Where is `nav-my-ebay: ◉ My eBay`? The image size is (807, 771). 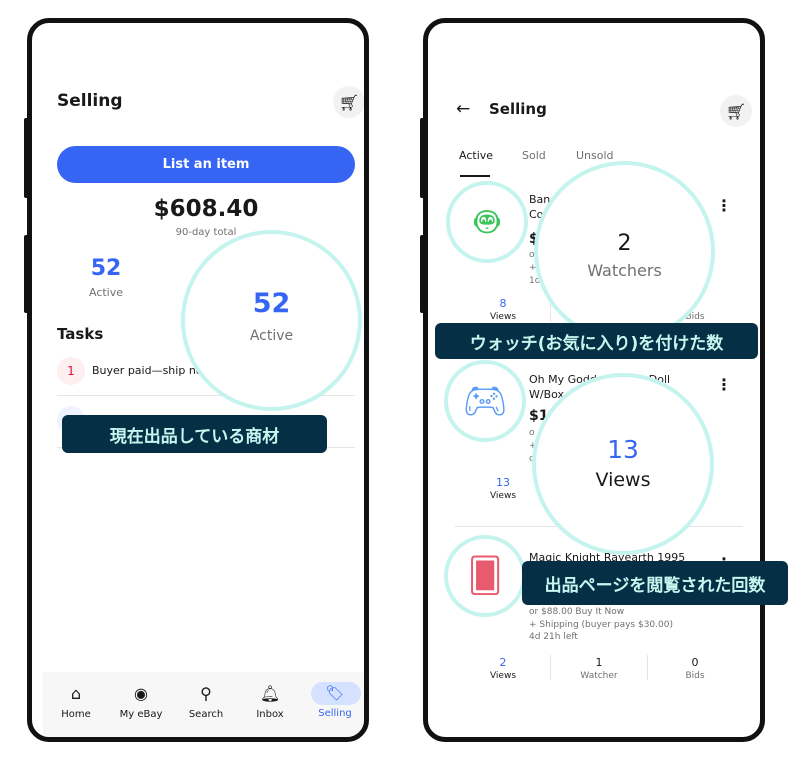
nav-my-ebay: ◉ My eBay is located at coordinates (141, 696).